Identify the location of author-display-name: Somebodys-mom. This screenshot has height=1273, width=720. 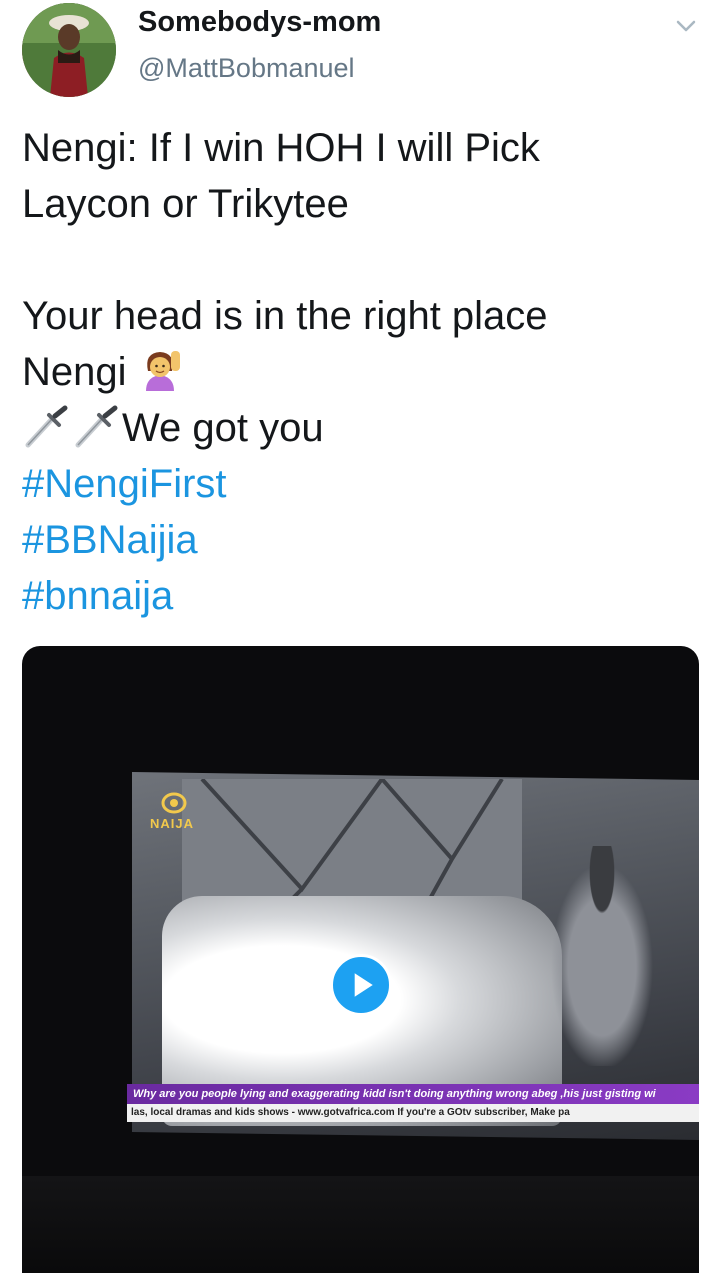
(259, 22).